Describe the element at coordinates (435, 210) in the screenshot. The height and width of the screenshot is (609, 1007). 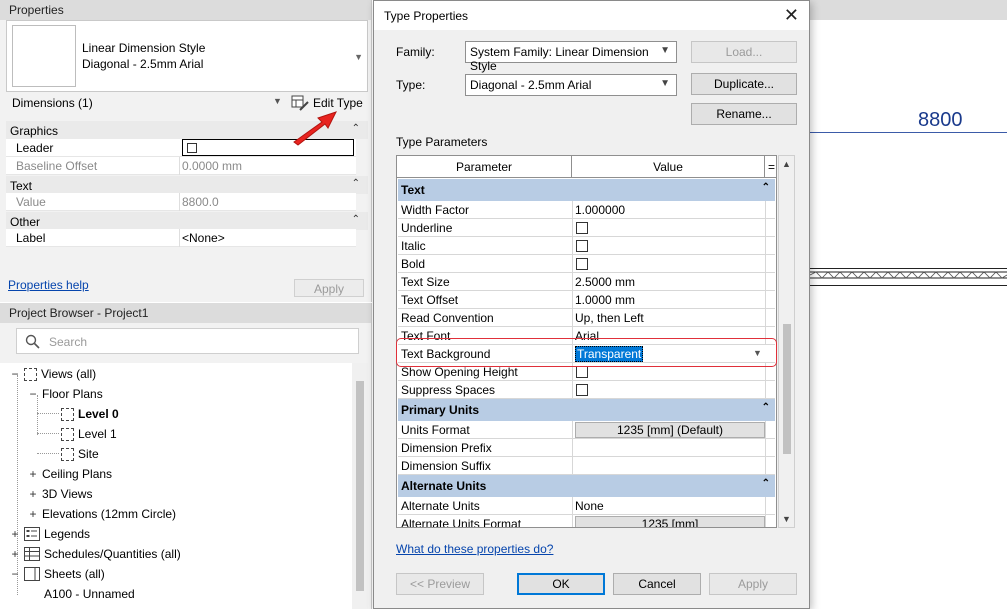
I see `param-label: Width Factor` at that location.